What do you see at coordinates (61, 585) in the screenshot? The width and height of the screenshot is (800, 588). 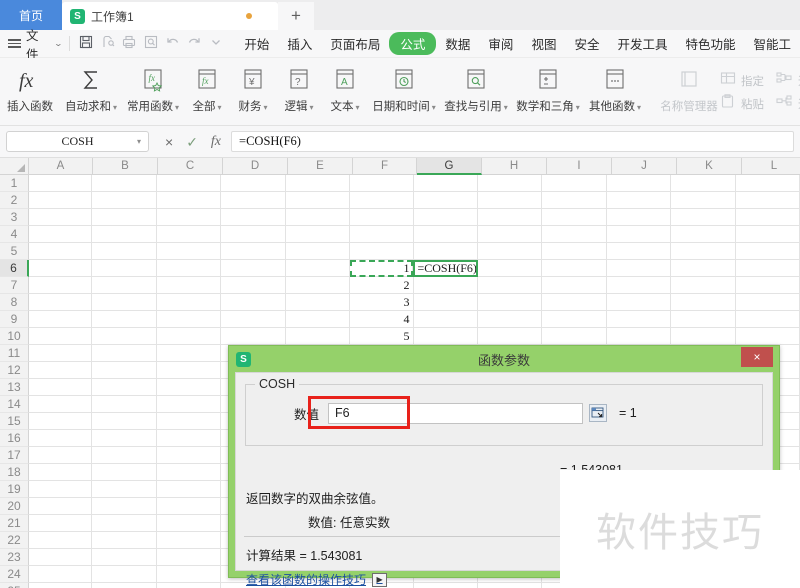 I see `cell-A25` at bounding box center [61, 585].